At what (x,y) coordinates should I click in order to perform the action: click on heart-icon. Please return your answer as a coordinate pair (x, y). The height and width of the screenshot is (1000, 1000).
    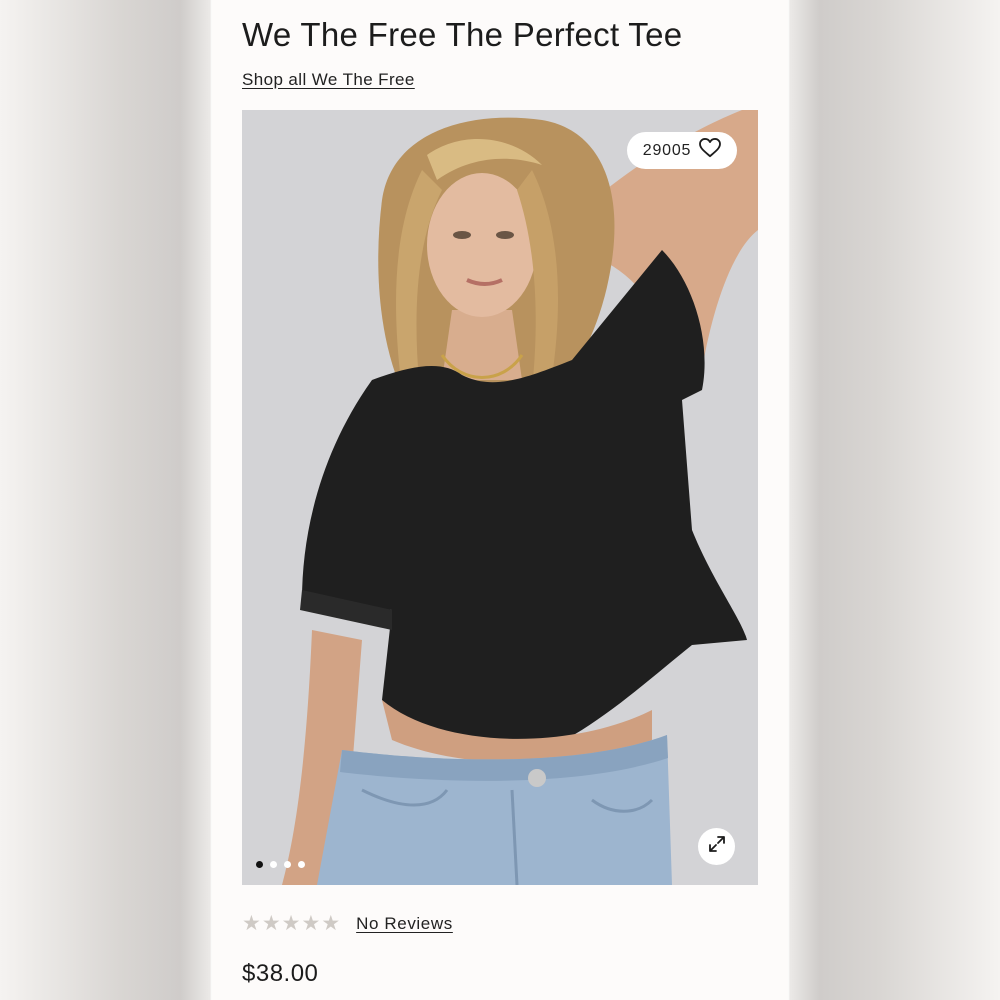
    Looking at the image, I should click on (710, 150).